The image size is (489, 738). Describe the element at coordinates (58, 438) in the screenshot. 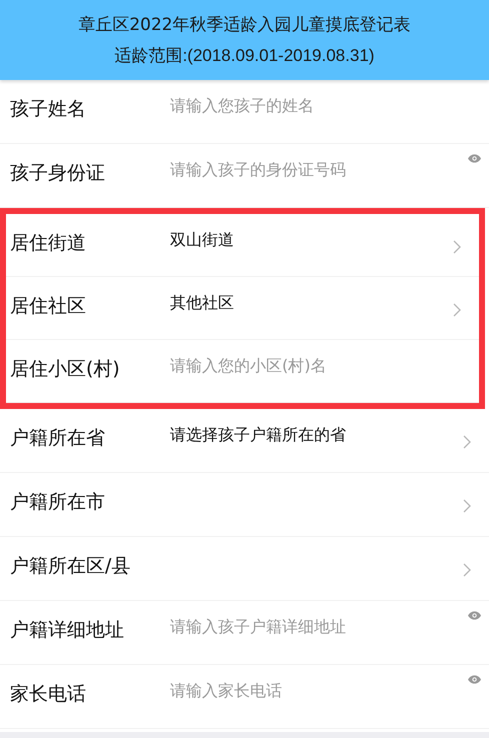

I see `field-label: 户籍所在省` at that location.